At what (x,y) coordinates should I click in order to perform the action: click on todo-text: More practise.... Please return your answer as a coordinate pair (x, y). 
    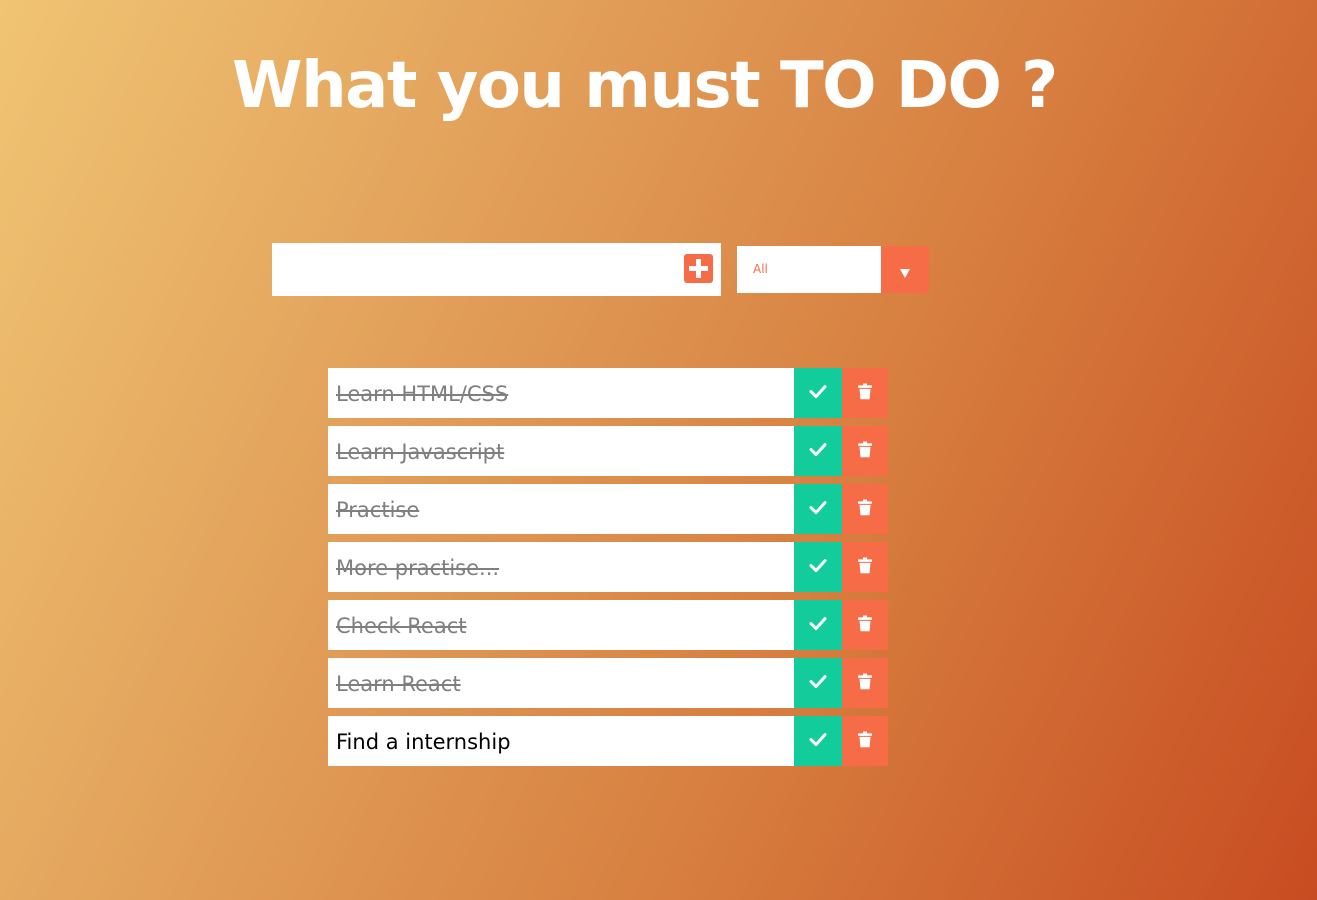
    Looking at the image, I should click on (418, 568).